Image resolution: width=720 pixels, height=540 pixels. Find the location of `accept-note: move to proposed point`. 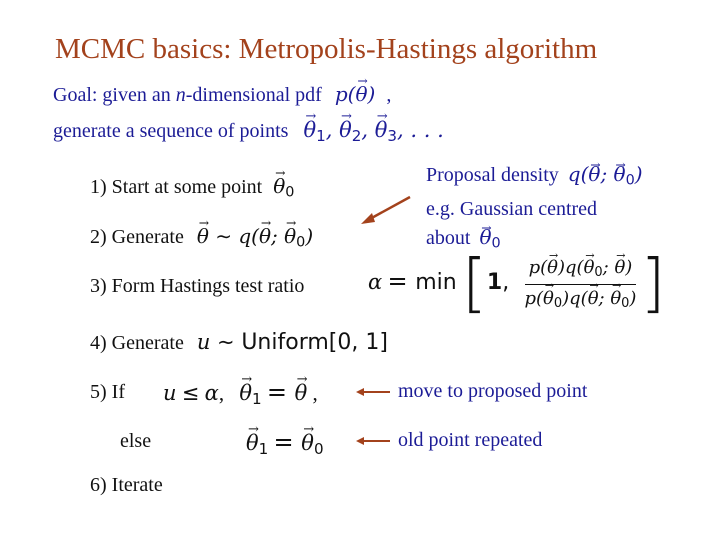

accept-note: move to proposed point is located at coordinates (493, 391).